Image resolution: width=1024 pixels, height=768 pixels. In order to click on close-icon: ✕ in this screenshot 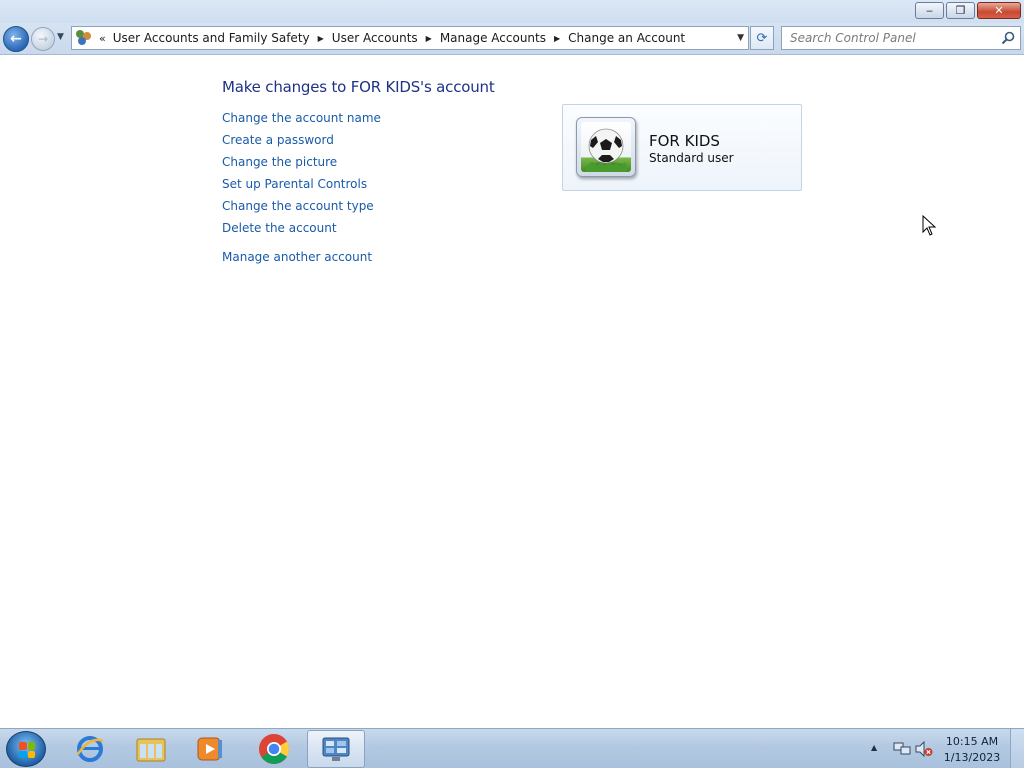, I will do `click(999, 10)`.